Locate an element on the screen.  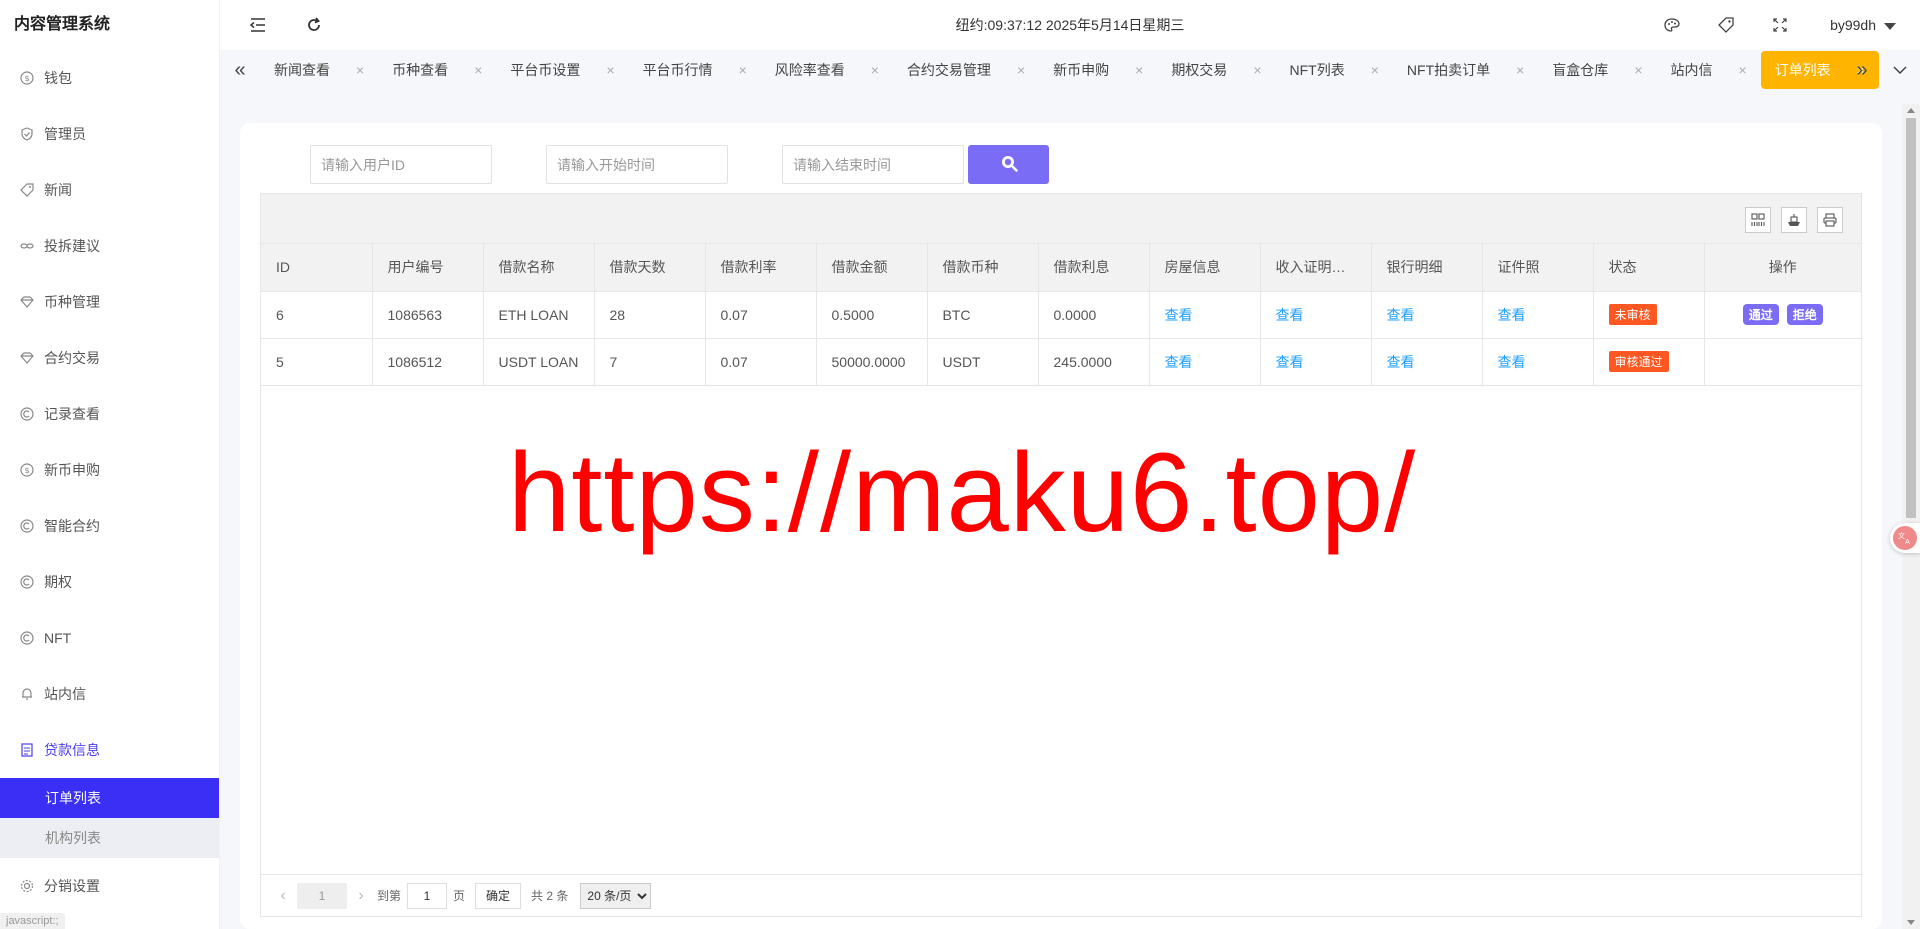
tabs-dropdown-icon is located at coordinates (1900, 70).